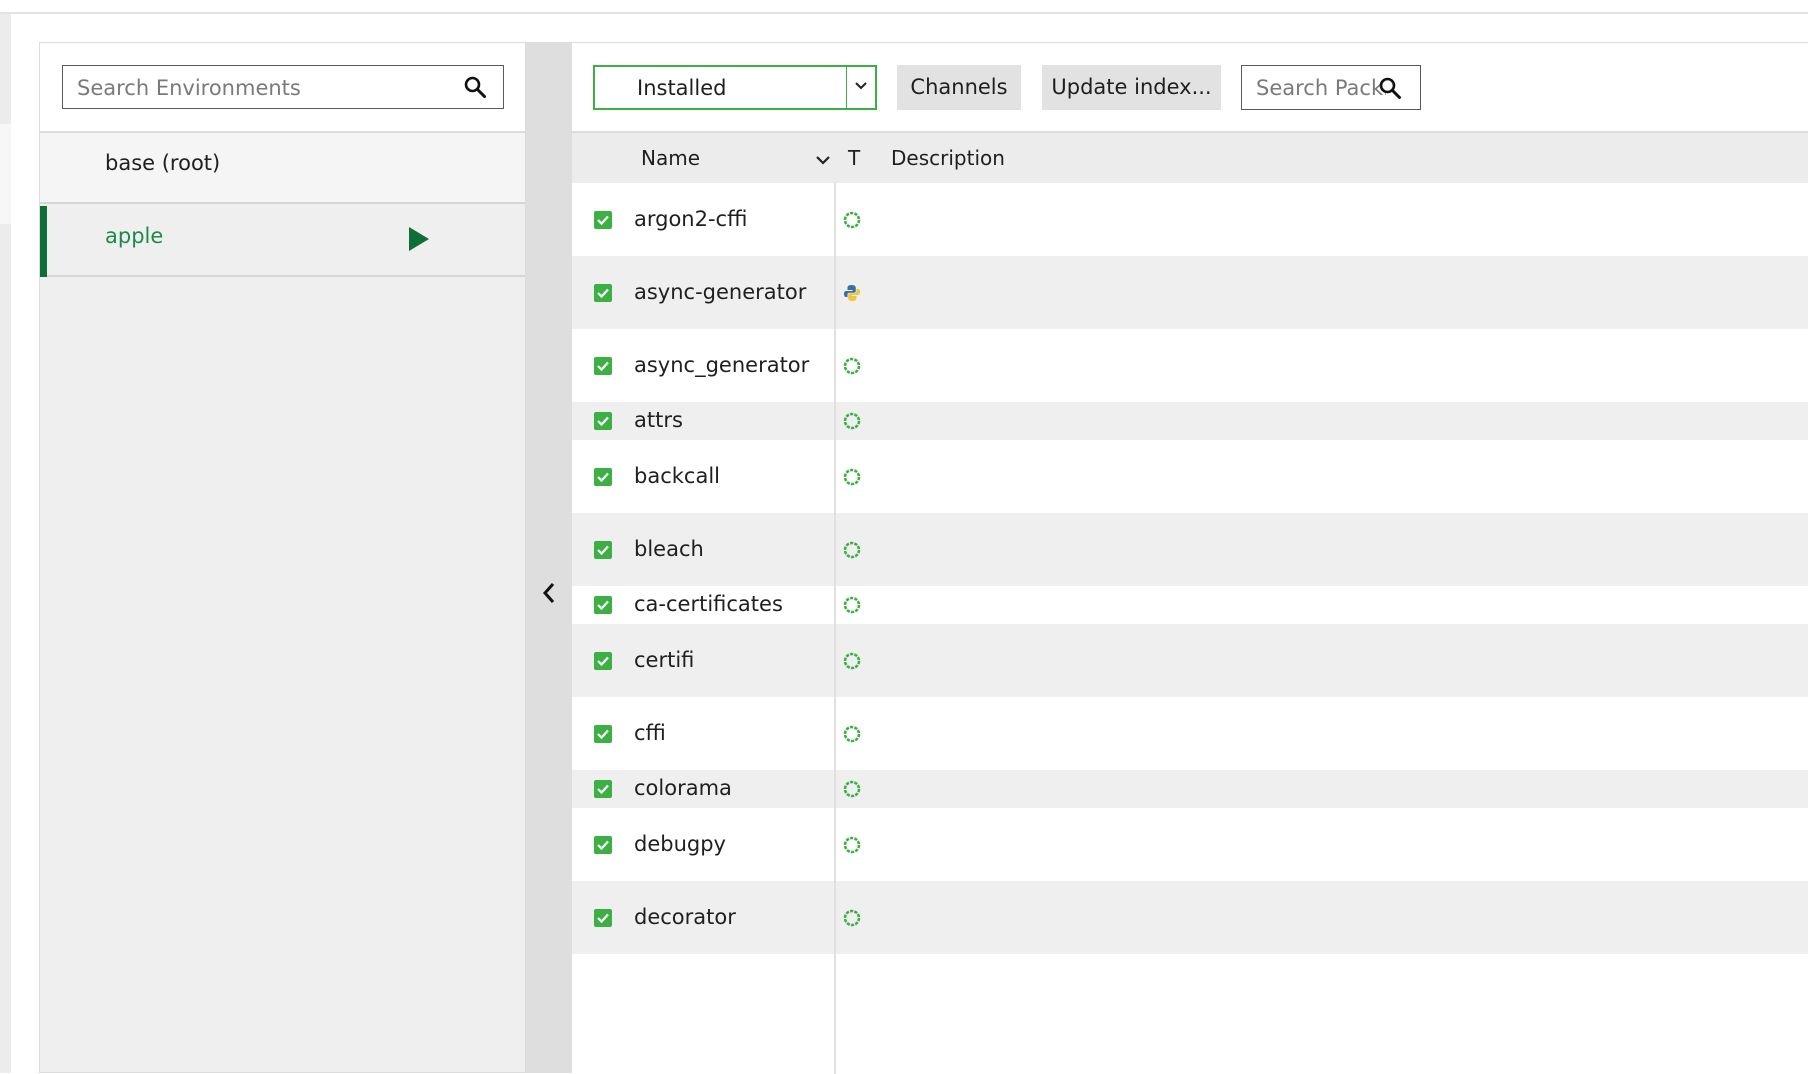 The width and height of the screenshot is (1808, 1074). What do you see at coordinates (1190, 421) in the screenshot?
I see `table-row: attrs` at bounding box center [1190, 421].